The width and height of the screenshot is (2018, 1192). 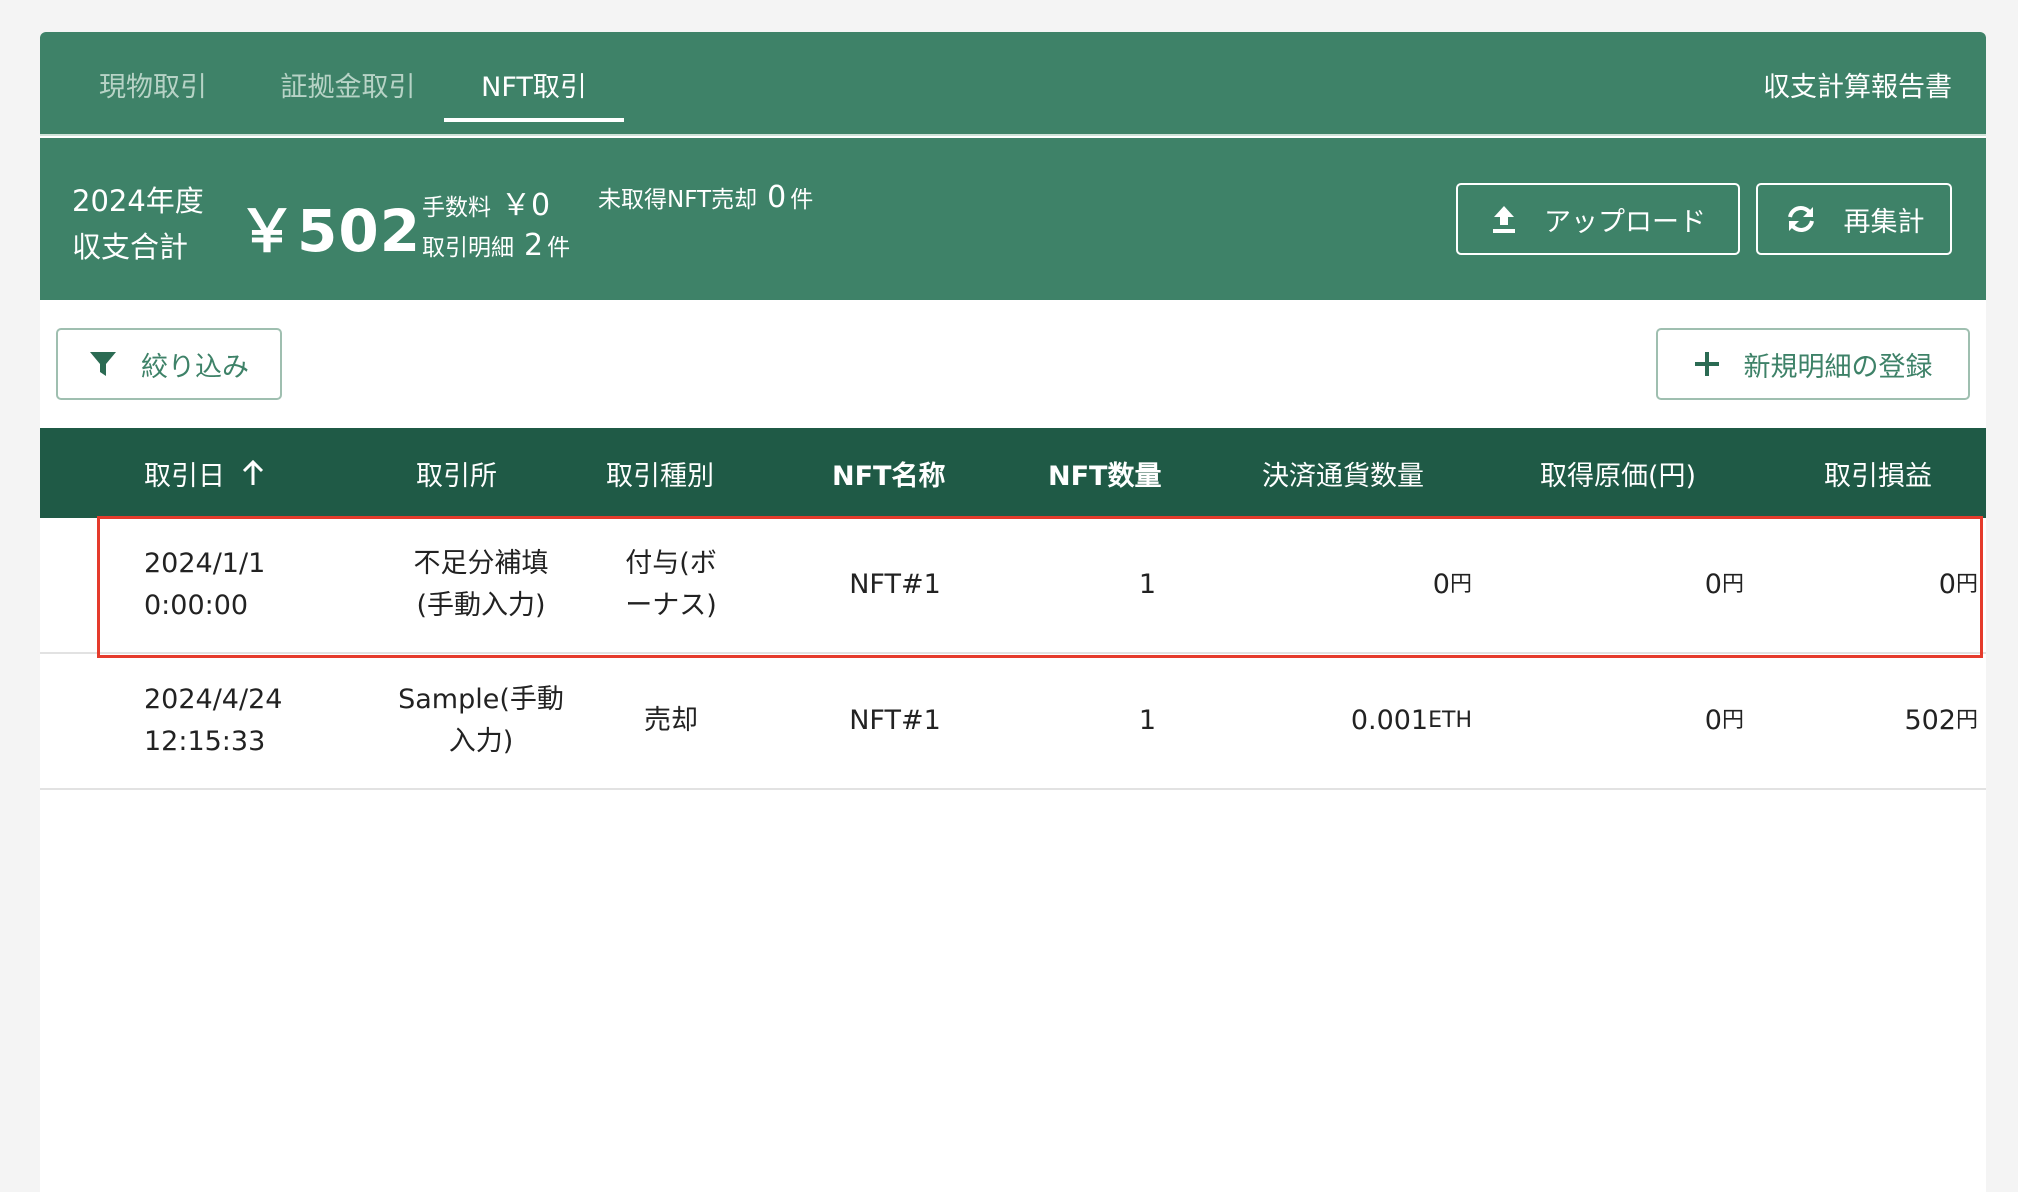 I want to click on upload-icon, so click(x=1504, y=219).